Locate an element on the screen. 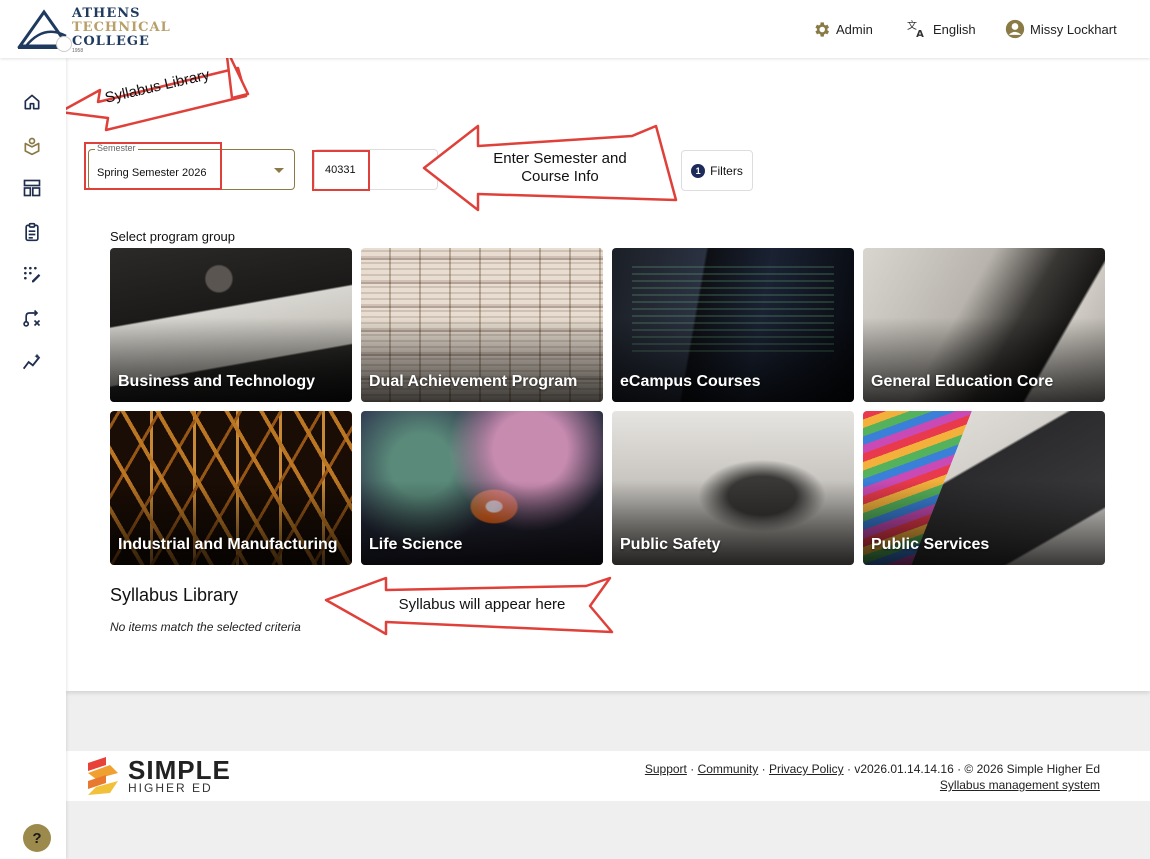 This screenshot has width=1150, height=859. filters-label: Filters is located at coordinates (726, 170).